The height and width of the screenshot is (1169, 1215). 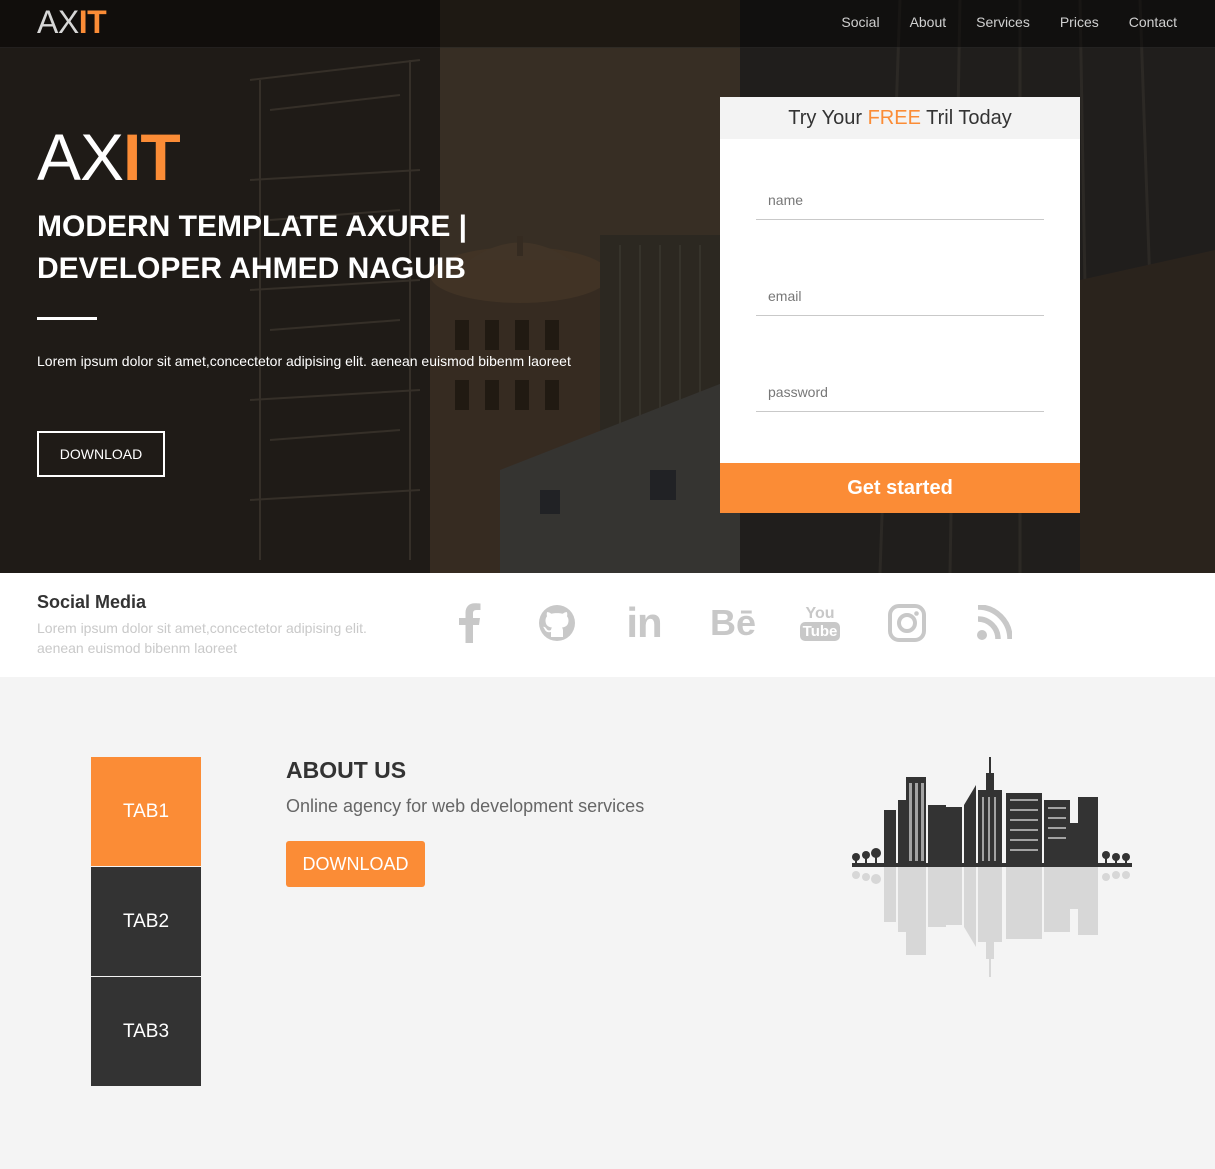 I want to click on github-icon, so click(x=557, y=623).